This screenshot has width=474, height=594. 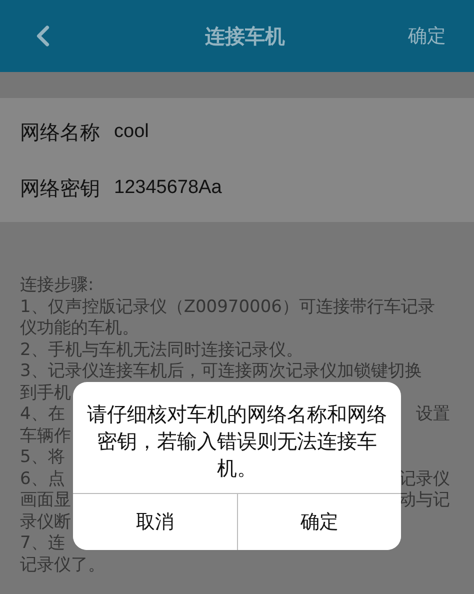 What do you see at coordinates (45, 435) in the screenshot?
I see `step-text: 车辆作` at bounding box center [45, 435].